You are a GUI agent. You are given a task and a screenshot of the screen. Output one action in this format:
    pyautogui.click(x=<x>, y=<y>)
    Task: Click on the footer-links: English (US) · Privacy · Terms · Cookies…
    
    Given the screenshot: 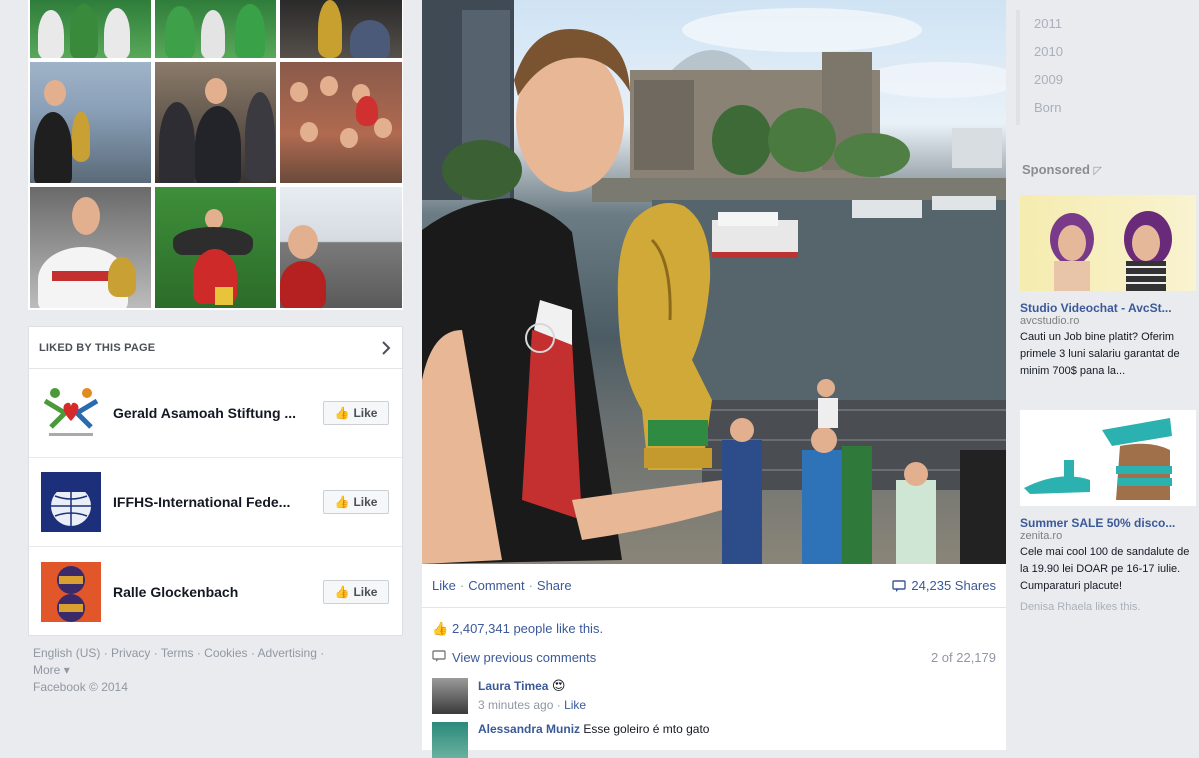 What is the action you would take?
    pyautogui.click(x=179, y=670)
    